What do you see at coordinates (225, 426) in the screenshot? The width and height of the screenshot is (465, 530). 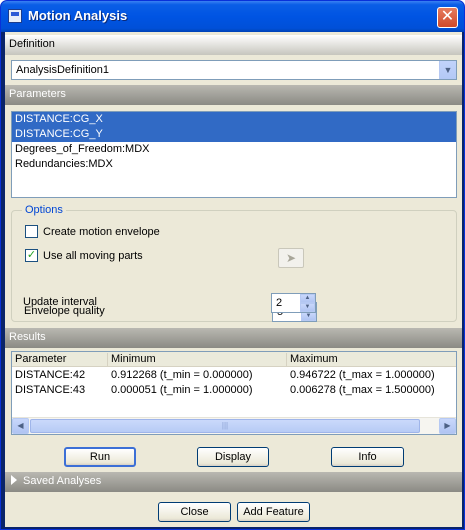 I see `scrollbar-thumb: |||` at bounding box center [225, 426].